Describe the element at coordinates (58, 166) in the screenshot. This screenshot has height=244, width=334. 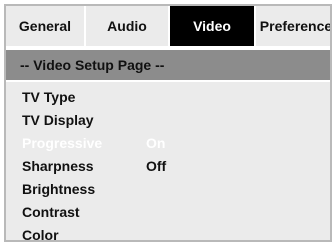
I see `setting-label: Sharpness` at that location.